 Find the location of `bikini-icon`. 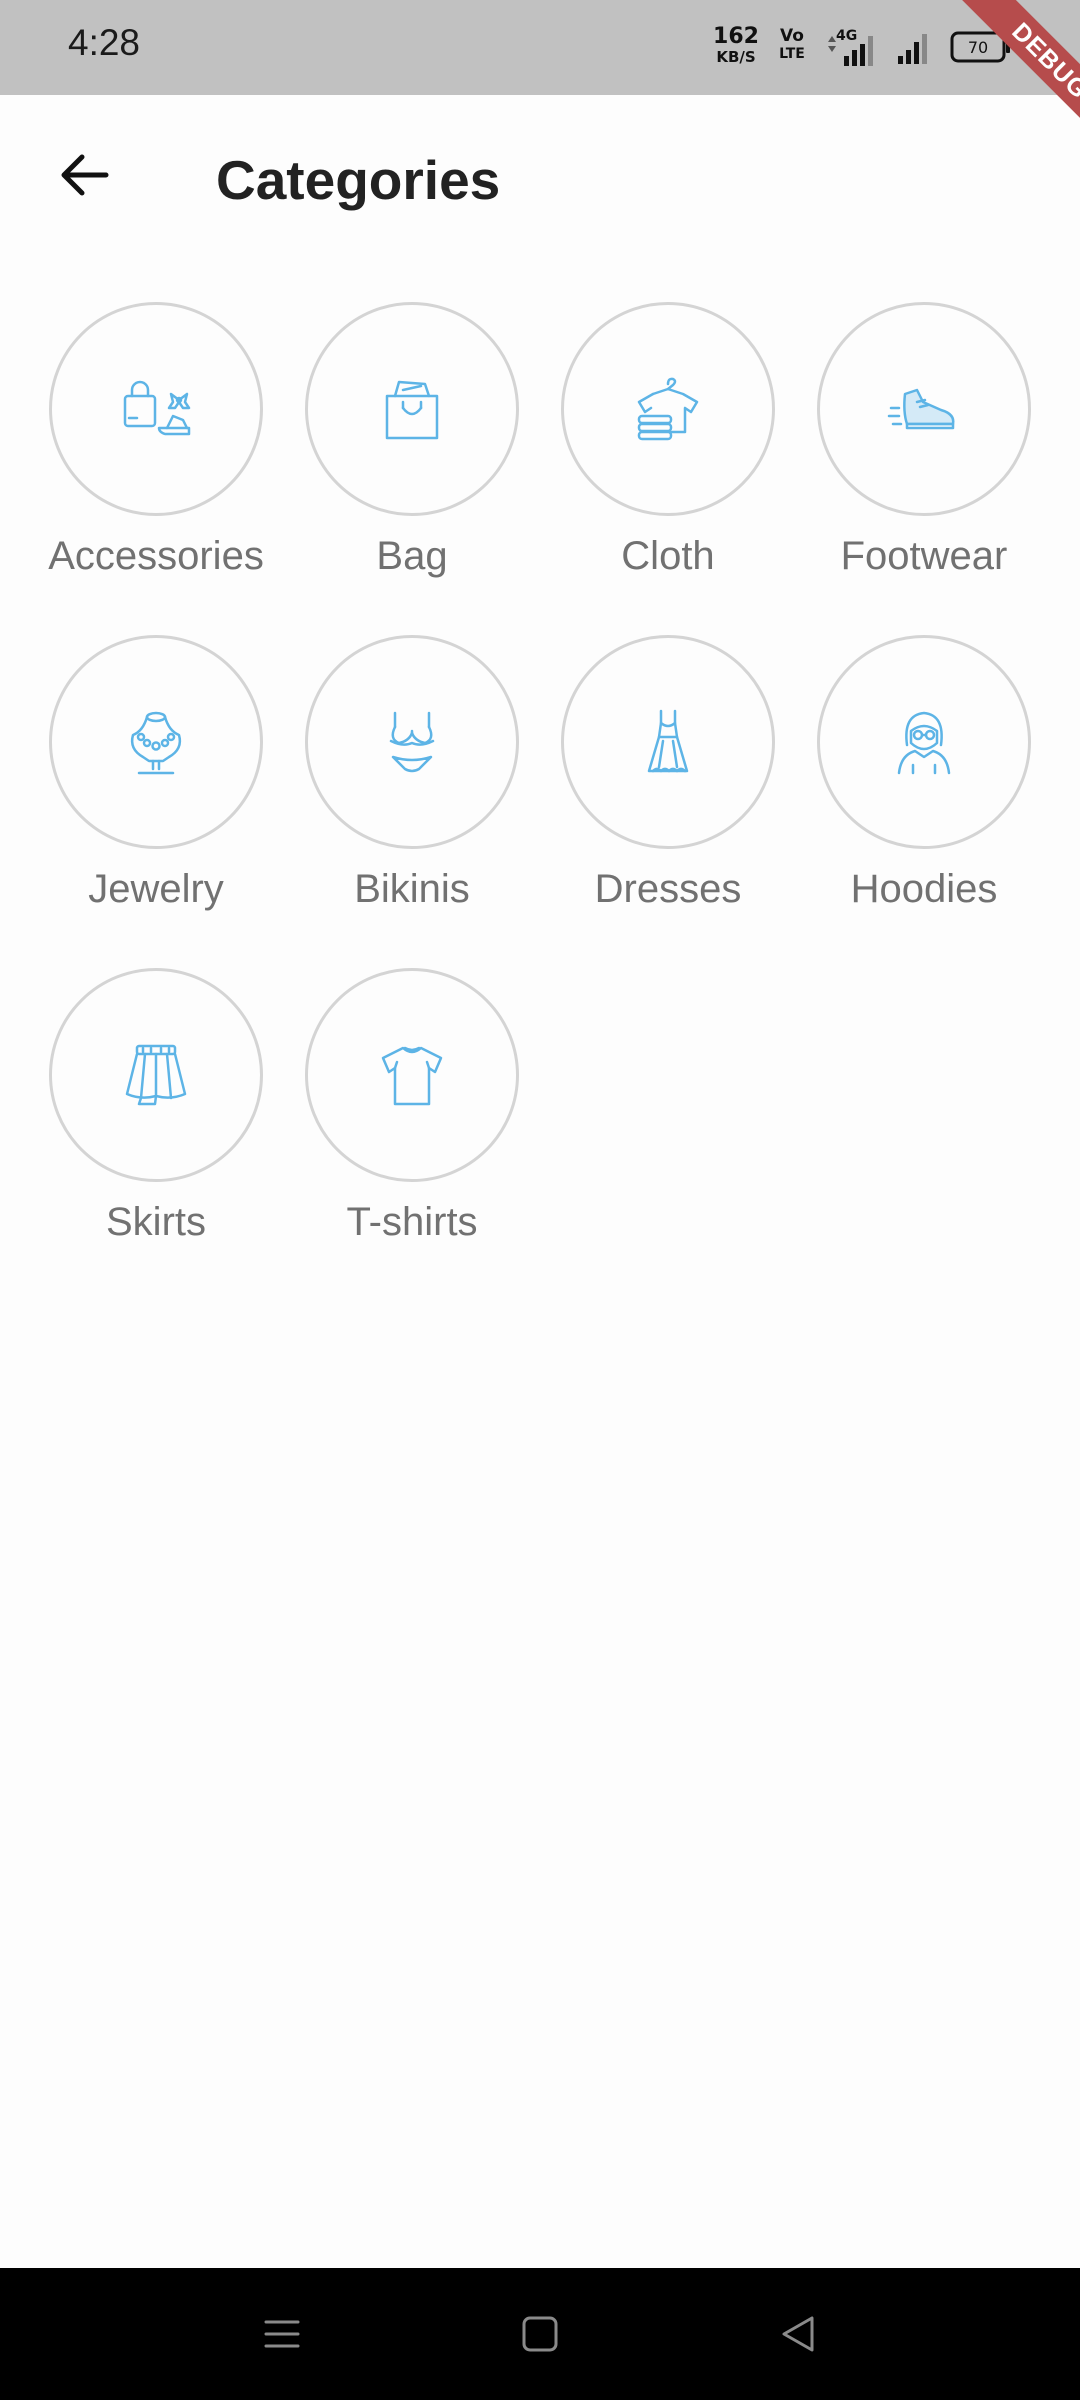

bikini-icon is located at coordinates (412, 742).